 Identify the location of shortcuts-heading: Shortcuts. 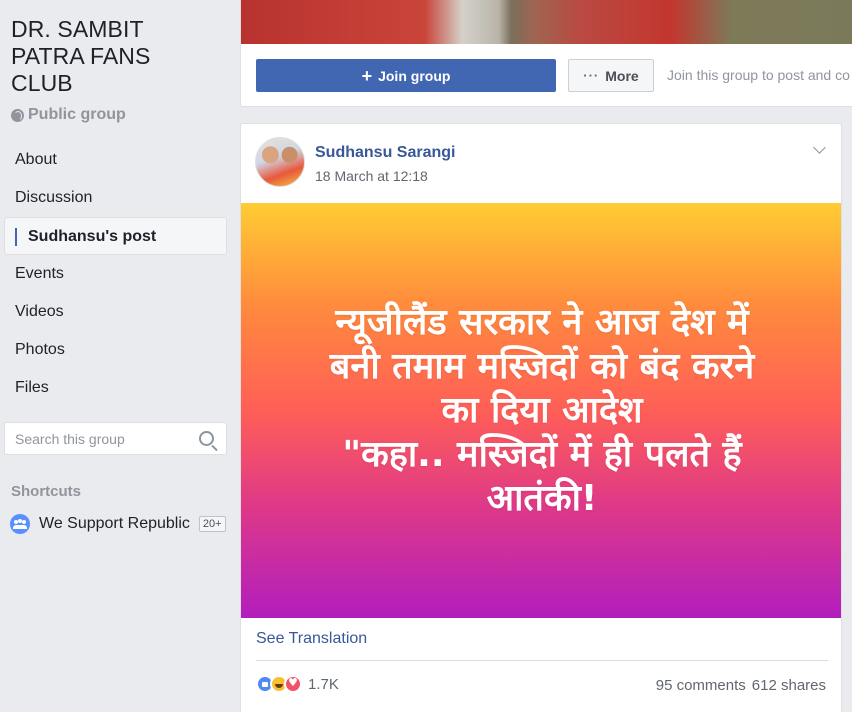
(46, 491).